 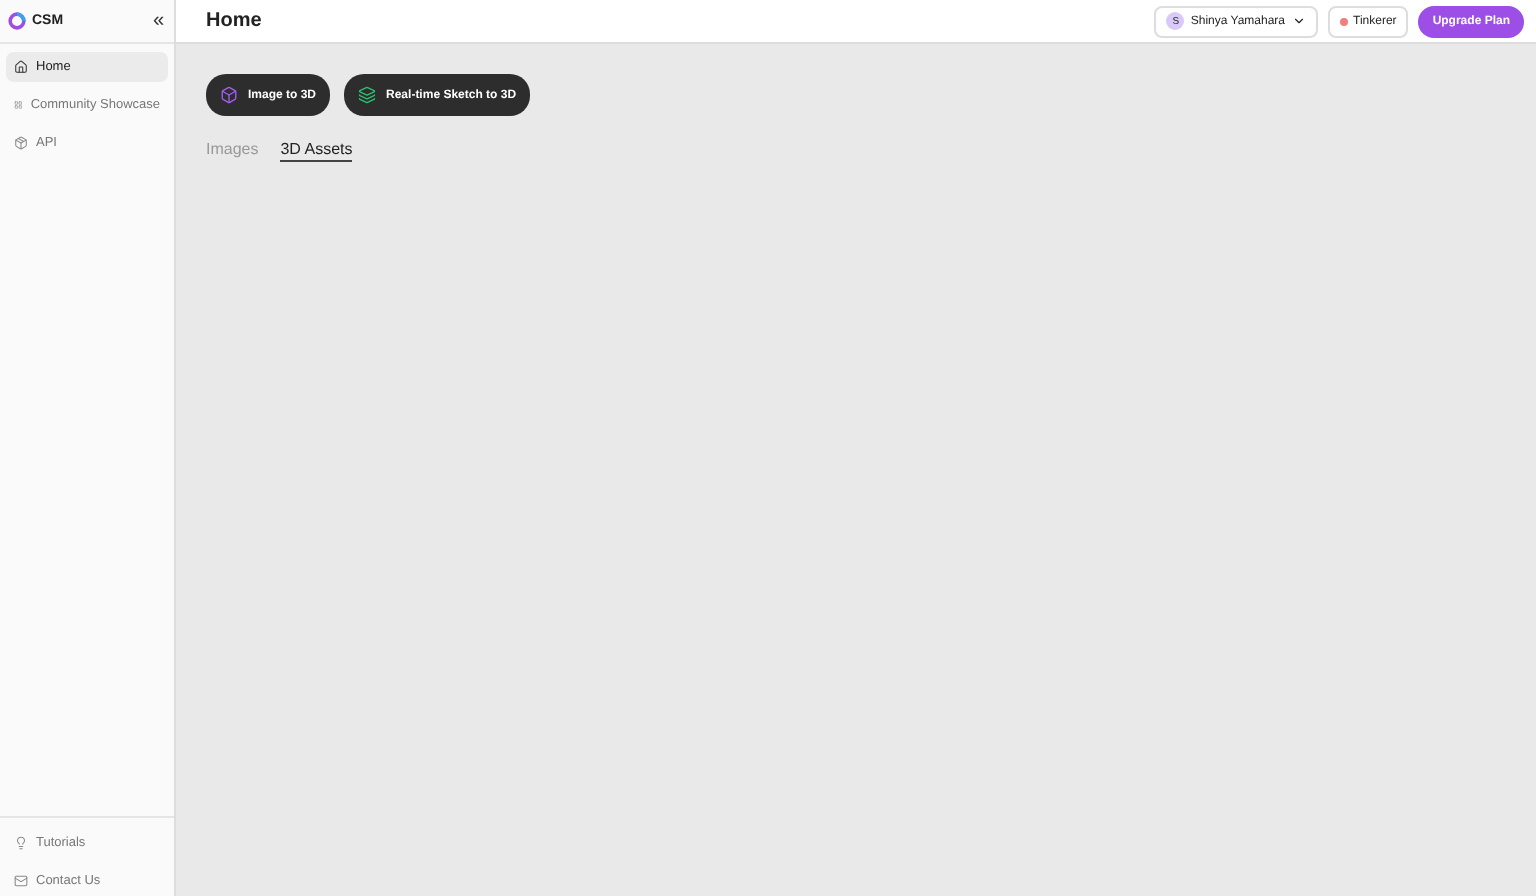 I want to click on grid-icon, so click(x=18, y=105).